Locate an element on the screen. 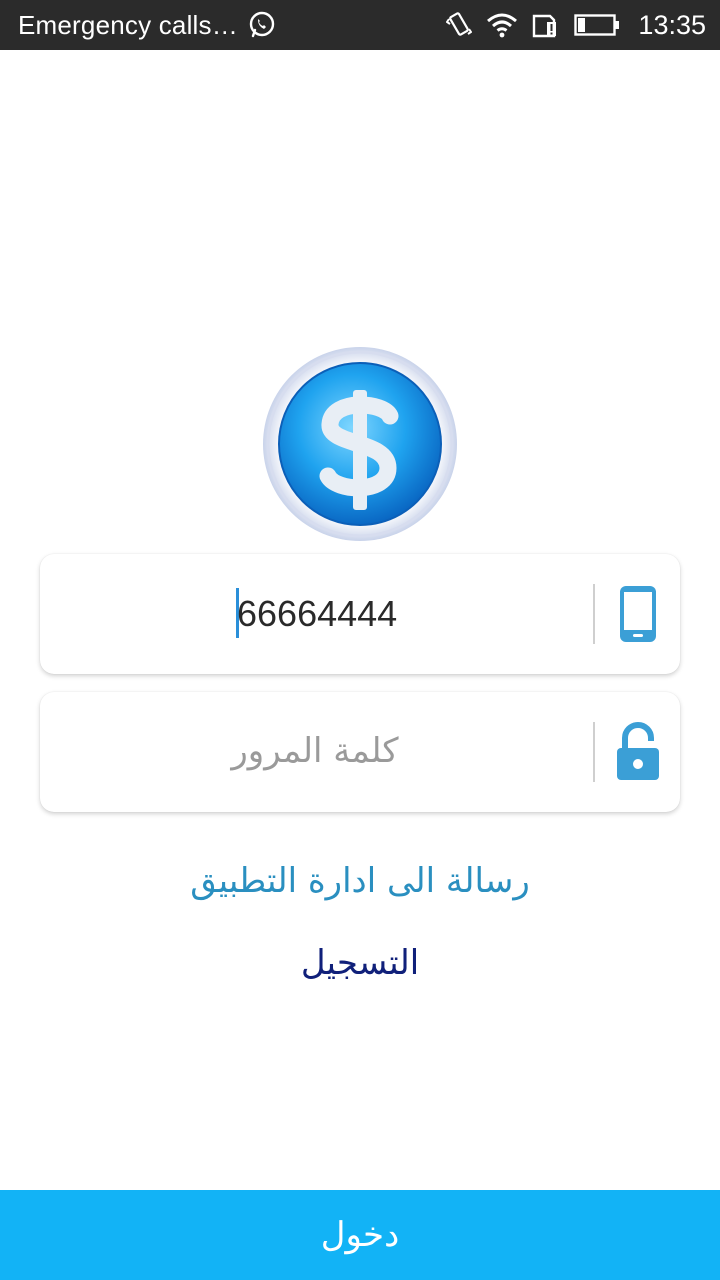 This screenshot has width=720, height=1280. status-bar-right: 13:35 is located at coordinates (576, 25).